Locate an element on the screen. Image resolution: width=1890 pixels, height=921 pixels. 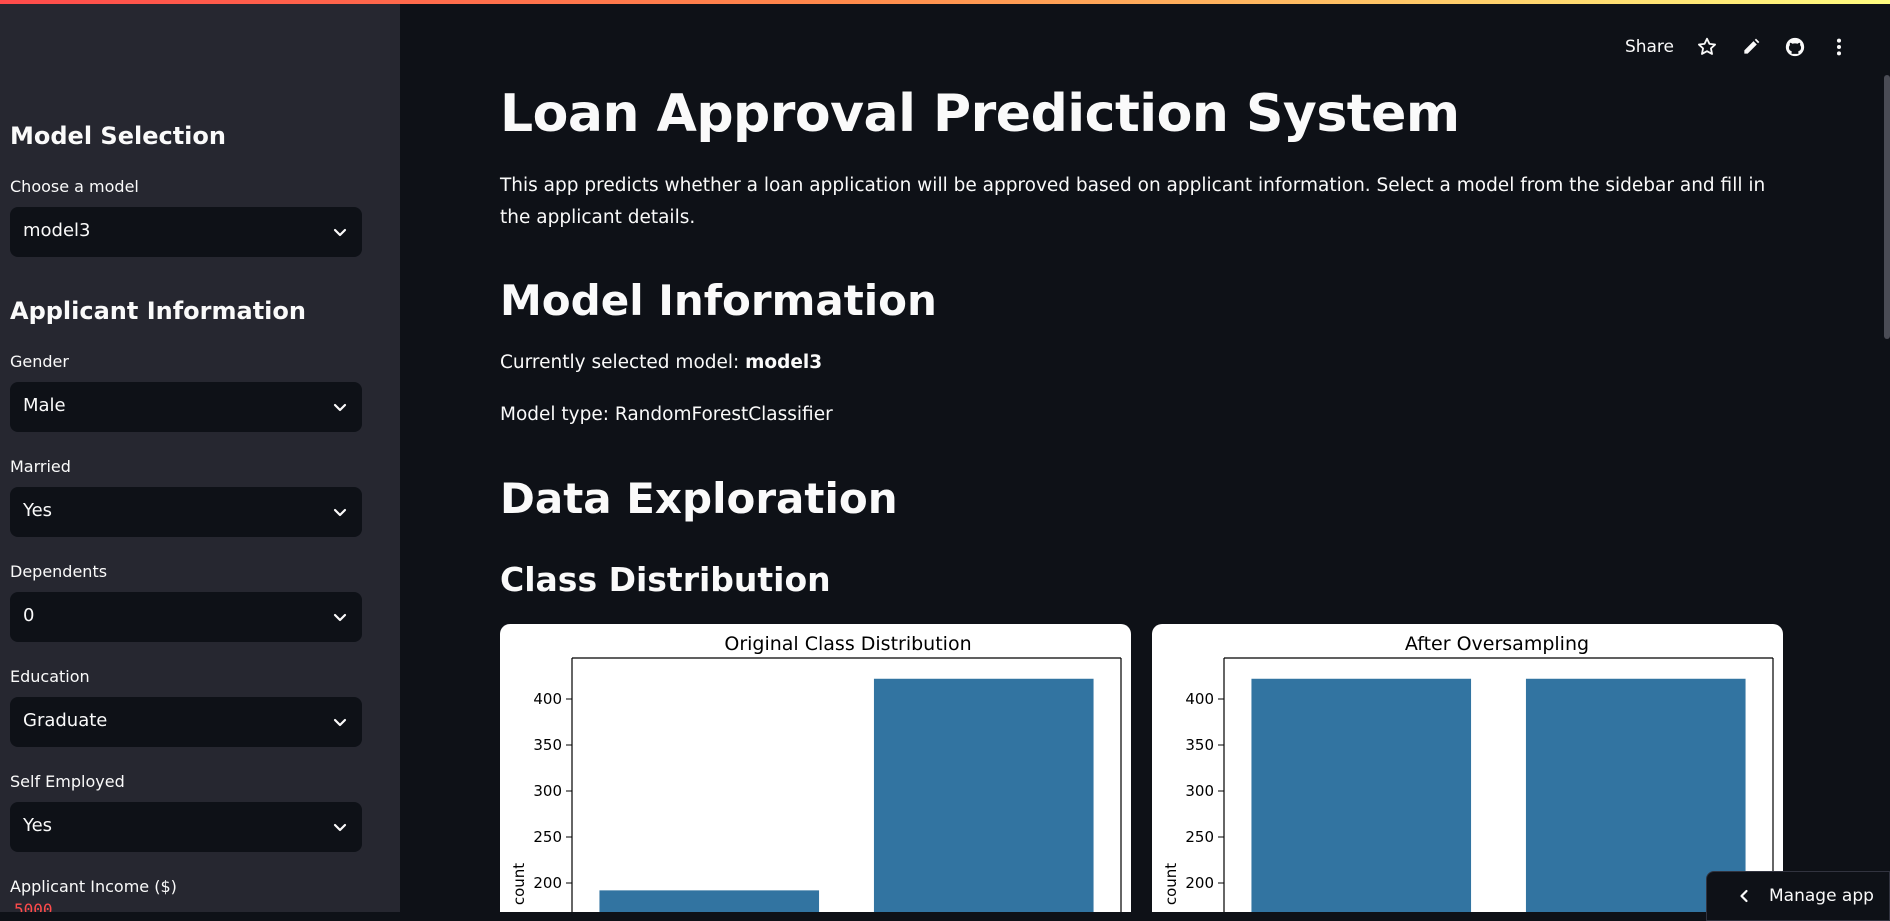
manage-app-label: Manage app is located at coordinates (1821, 896).